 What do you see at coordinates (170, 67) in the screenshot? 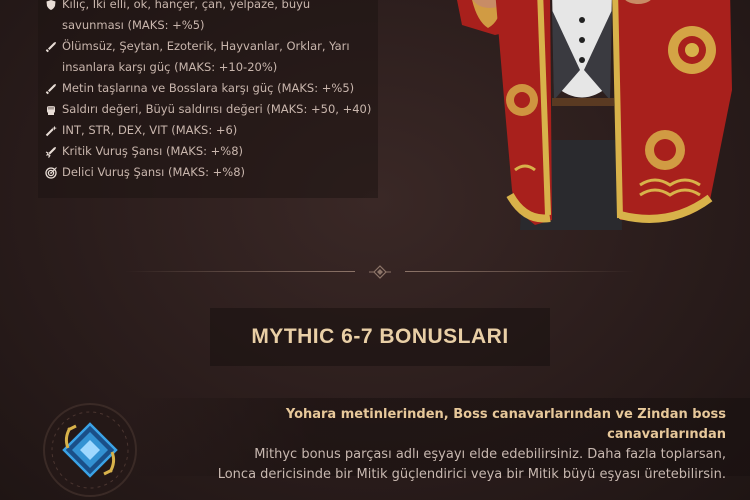
I see `bonus-text: insanlara karşı güç (MAKS: +10-20%)` at bounding box center [170, 67].